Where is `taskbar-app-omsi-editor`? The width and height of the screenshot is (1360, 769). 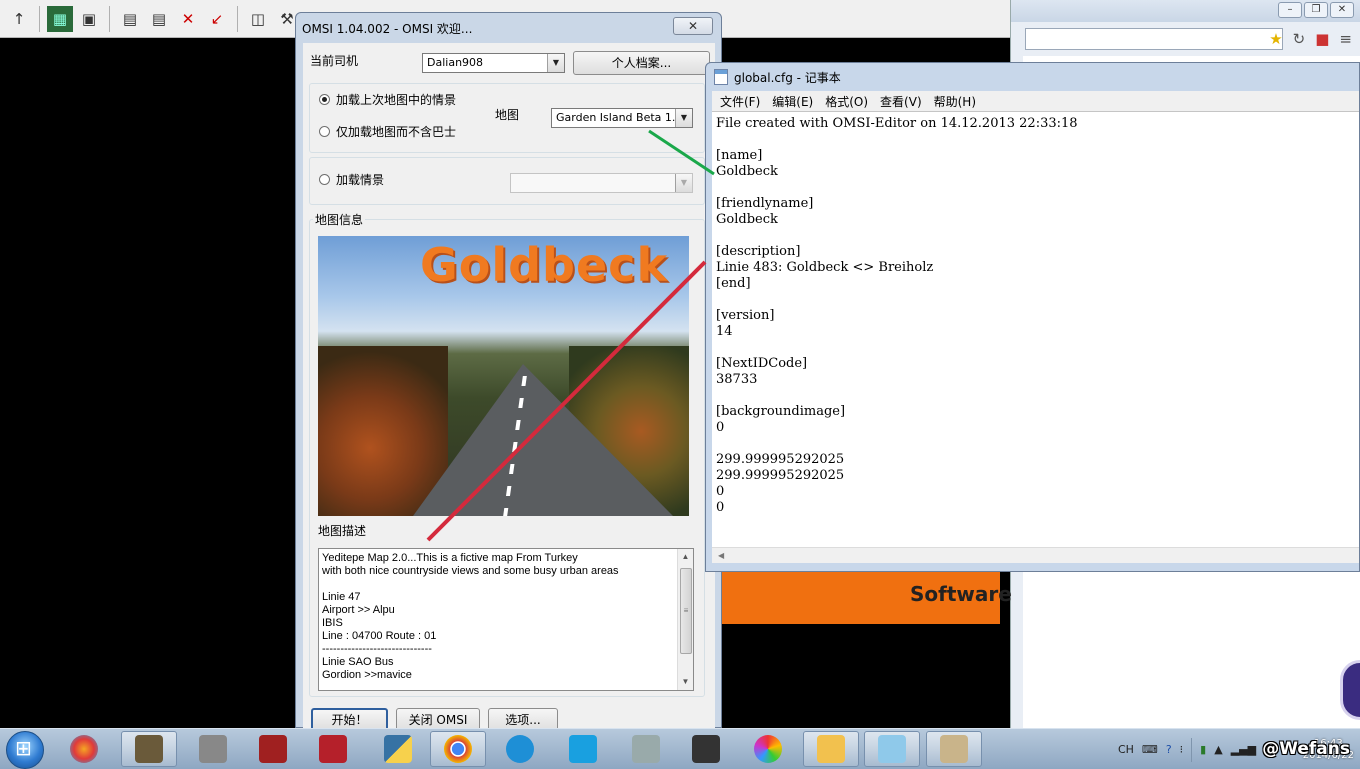
taskbar-app-omsi-editor is located at coordinates (149, 749).